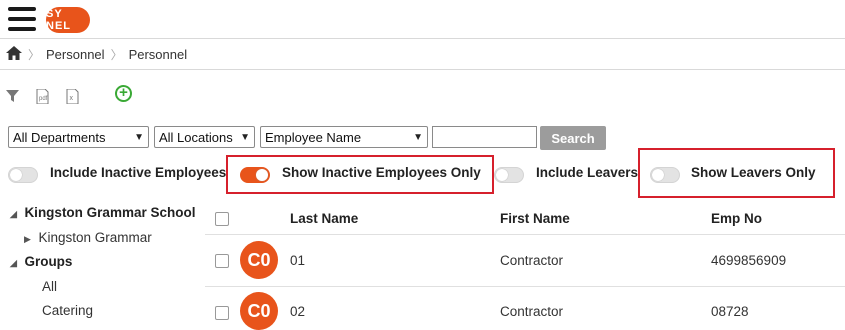 The image size is (845, 330). I want to click on include-inactive-toggle, so click(23, 175).